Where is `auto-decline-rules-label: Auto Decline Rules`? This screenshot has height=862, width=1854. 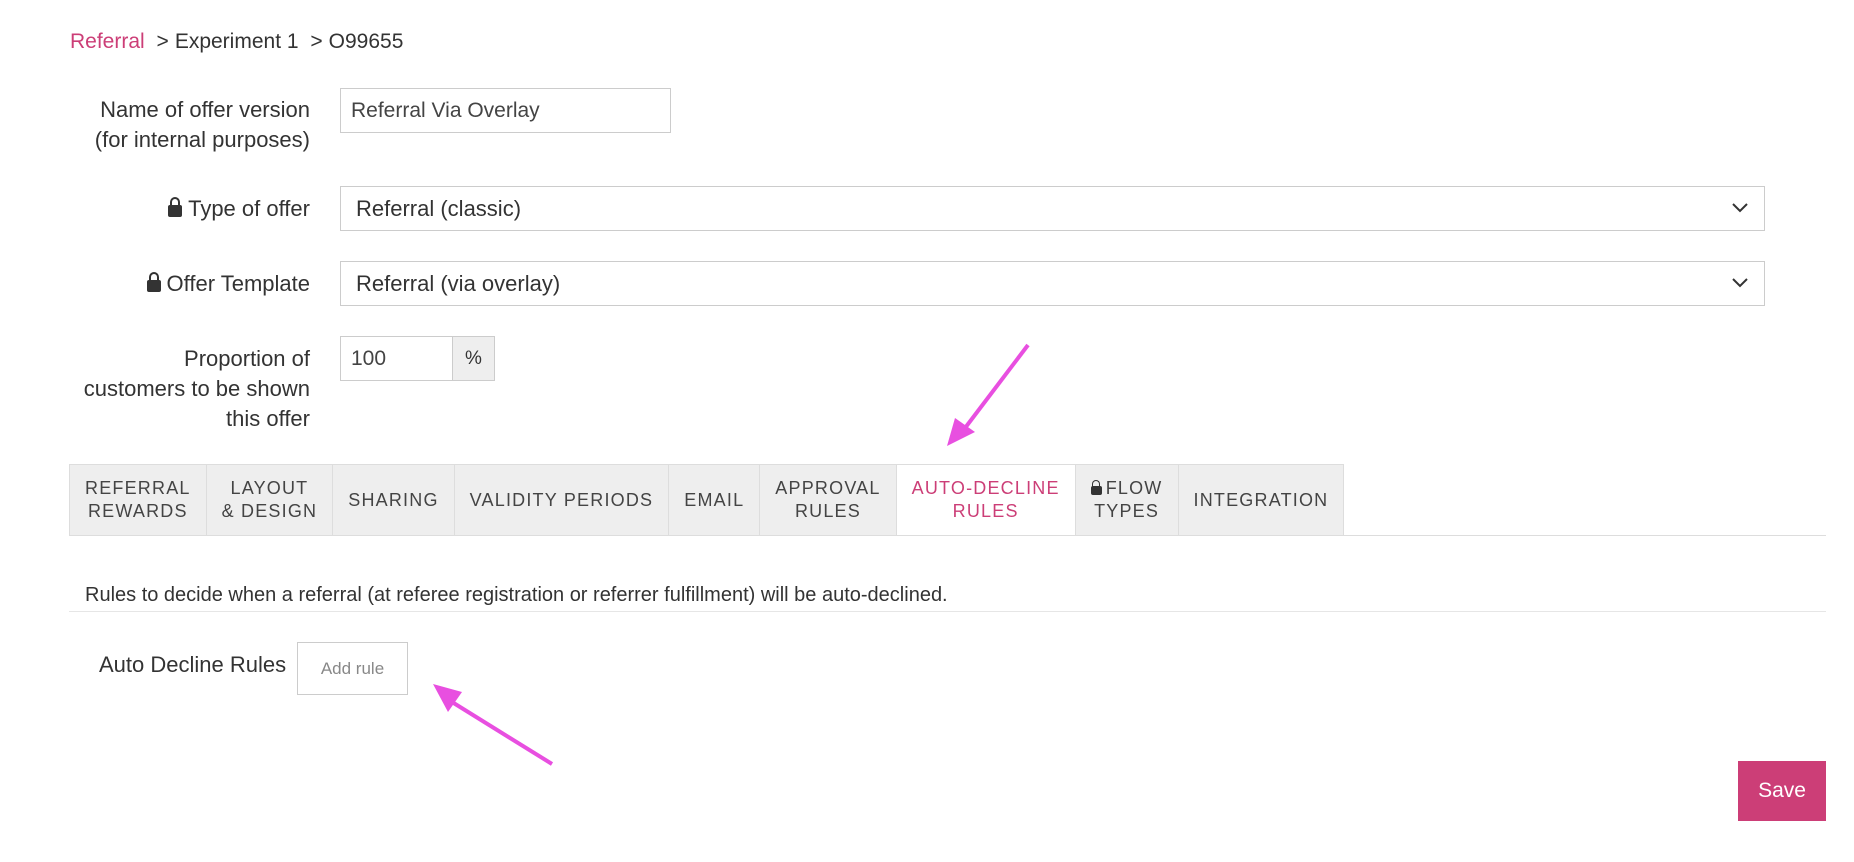 auto-decline-rules-label: Auto Decline Rules is located at coordinates (193, 664).